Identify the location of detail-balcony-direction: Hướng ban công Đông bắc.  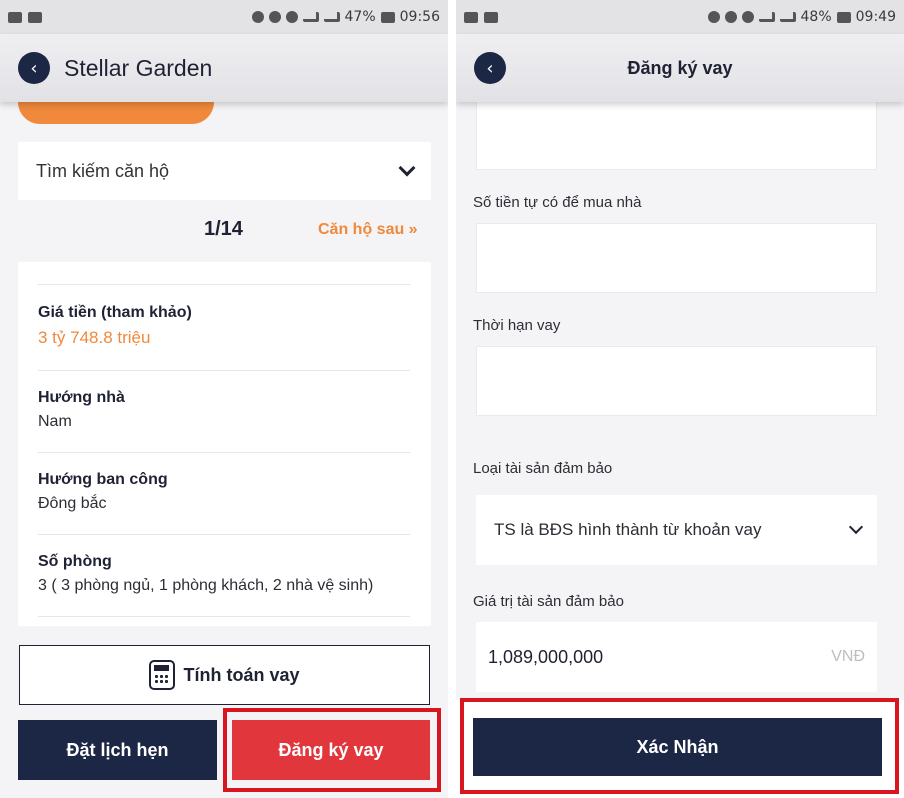
(224, 492).